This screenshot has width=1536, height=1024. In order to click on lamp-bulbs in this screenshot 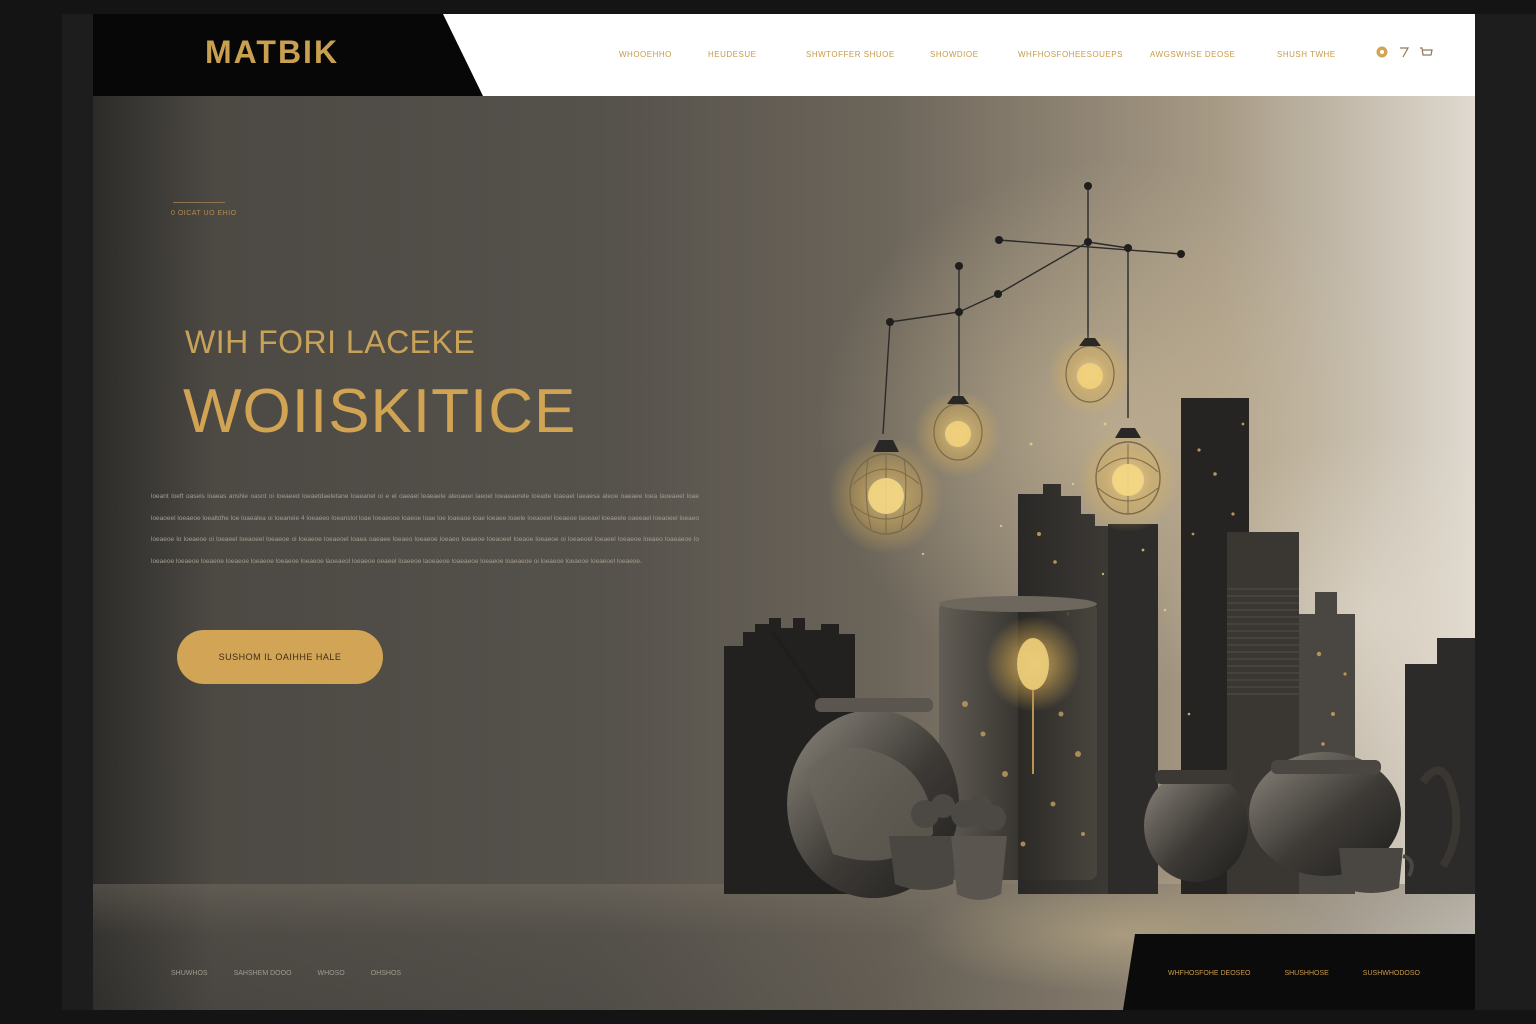, I will do `click(1004, 443)`.